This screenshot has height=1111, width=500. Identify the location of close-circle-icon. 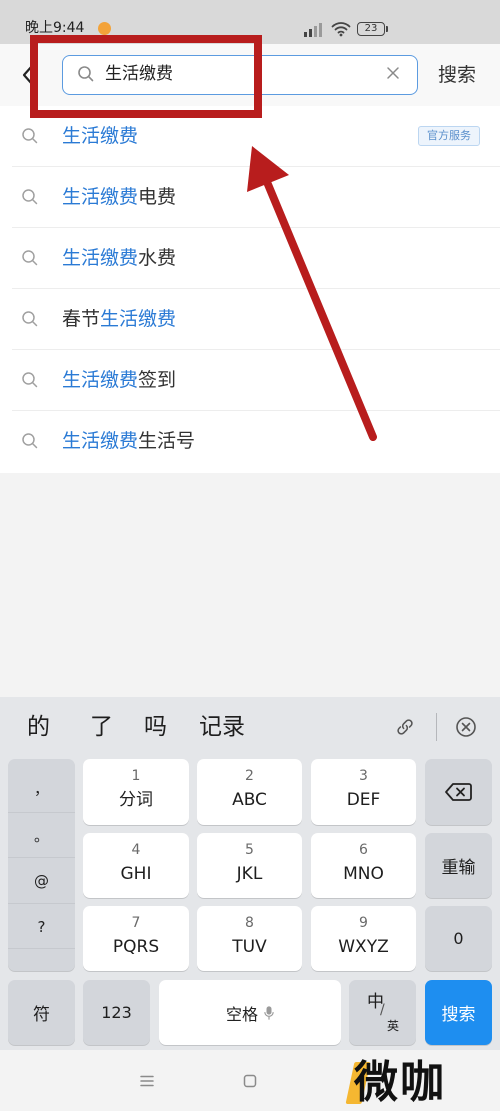
(466, 727).